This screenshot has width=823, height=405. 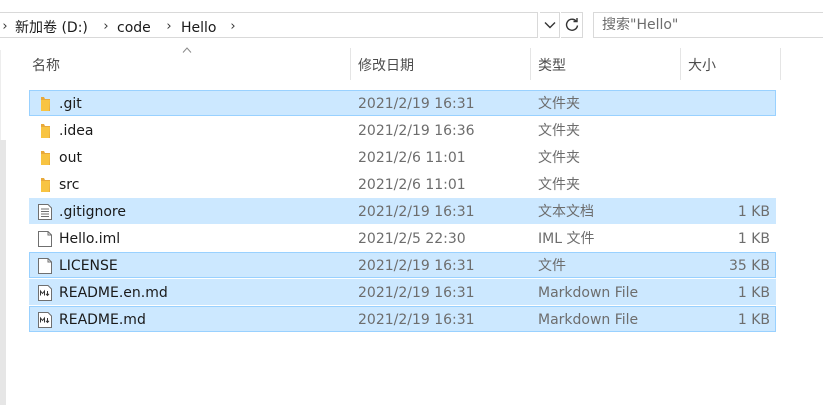 I want to click on column-header-size: 大小, so click(x=733, y=66).